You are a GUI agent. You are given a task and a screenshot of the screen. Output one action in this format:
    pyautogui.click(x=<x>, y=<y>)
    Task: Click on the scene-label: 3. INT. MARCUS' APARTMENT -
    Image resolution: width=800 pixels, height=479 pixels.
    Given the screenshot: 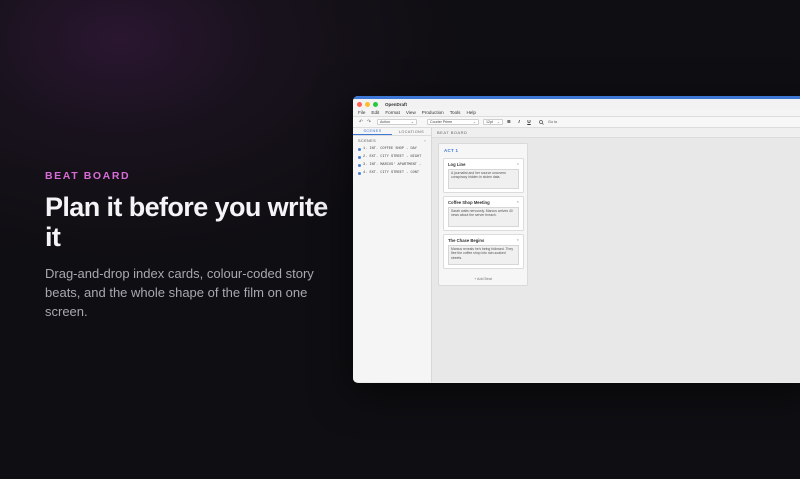 What is the action you would take?
    pyautogui.click(x=392, y=165)
    